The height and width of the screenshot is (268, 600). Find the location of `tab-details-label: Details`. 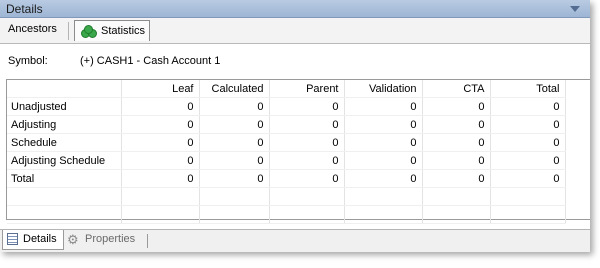

tab-details-label: Details is located at coordinates (40, 239).